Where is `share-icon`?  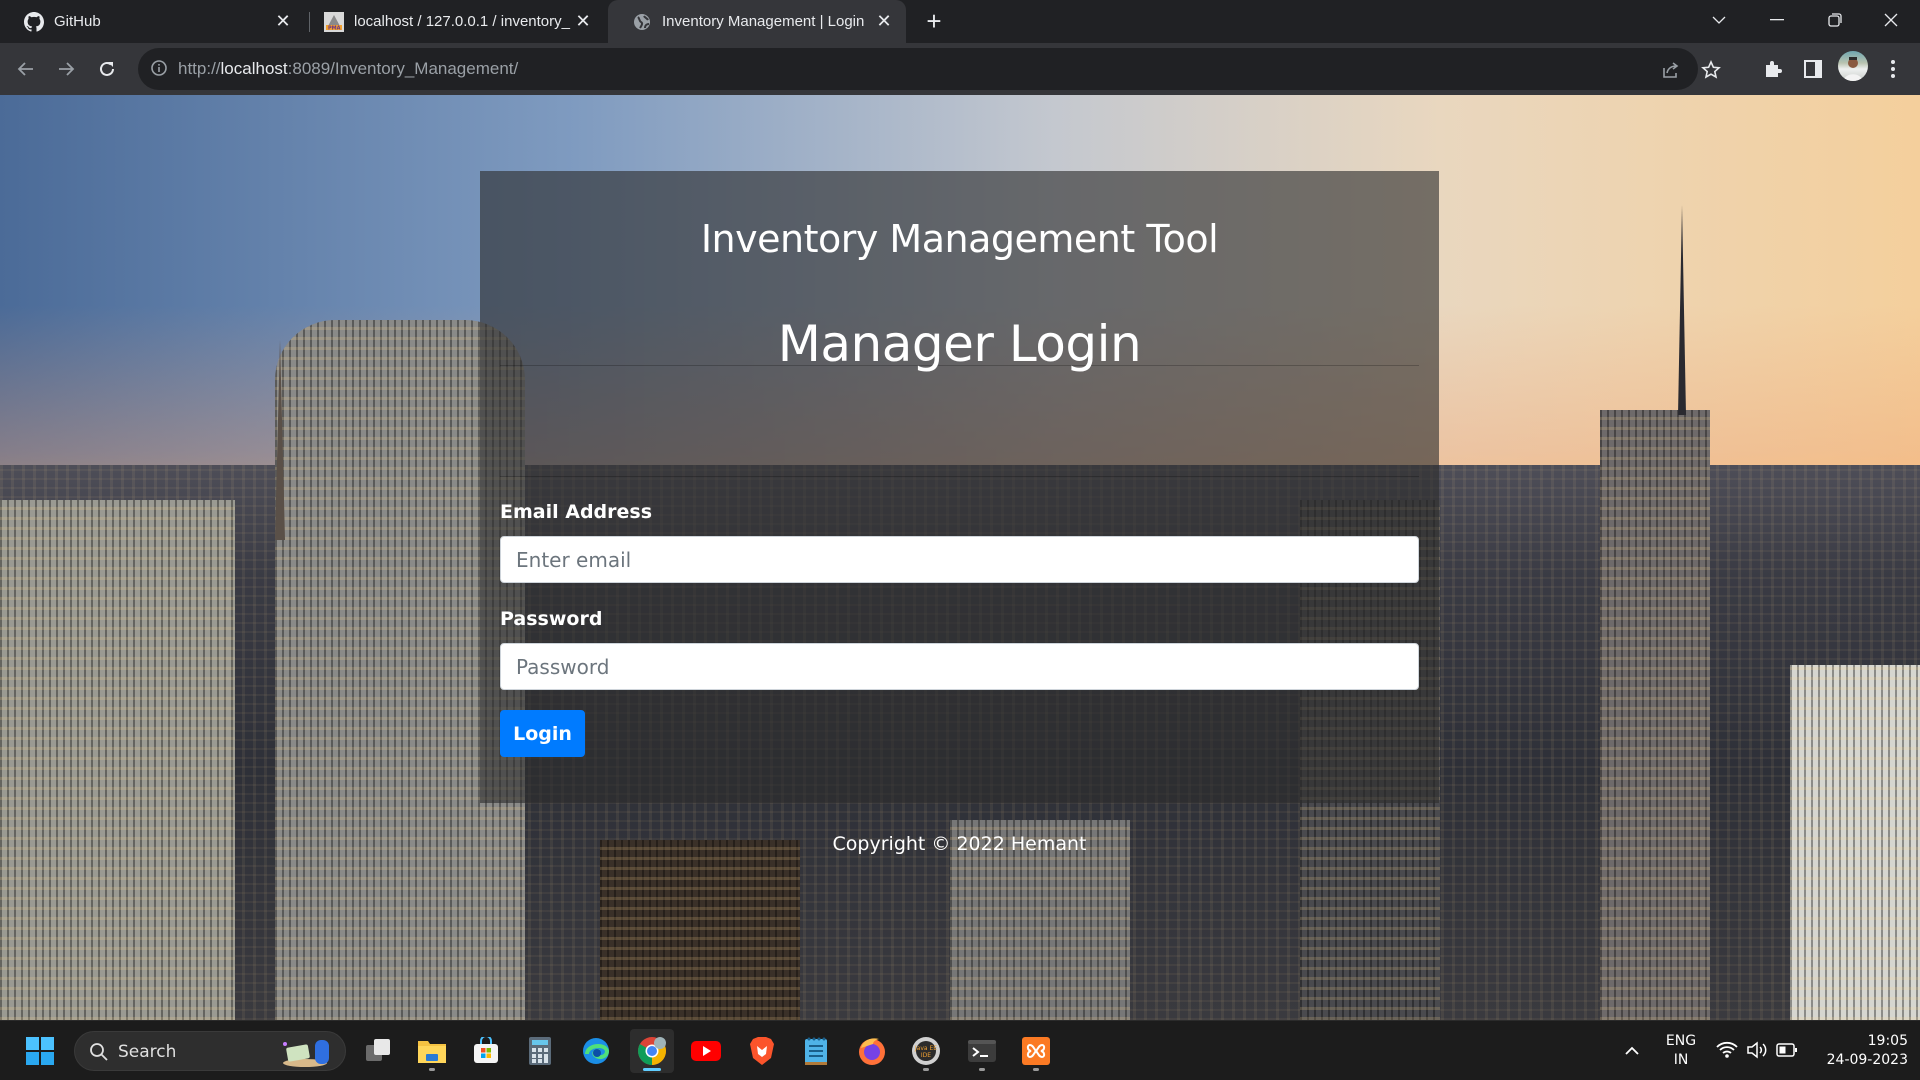 share-icon is located at coordinates (1671, 70).